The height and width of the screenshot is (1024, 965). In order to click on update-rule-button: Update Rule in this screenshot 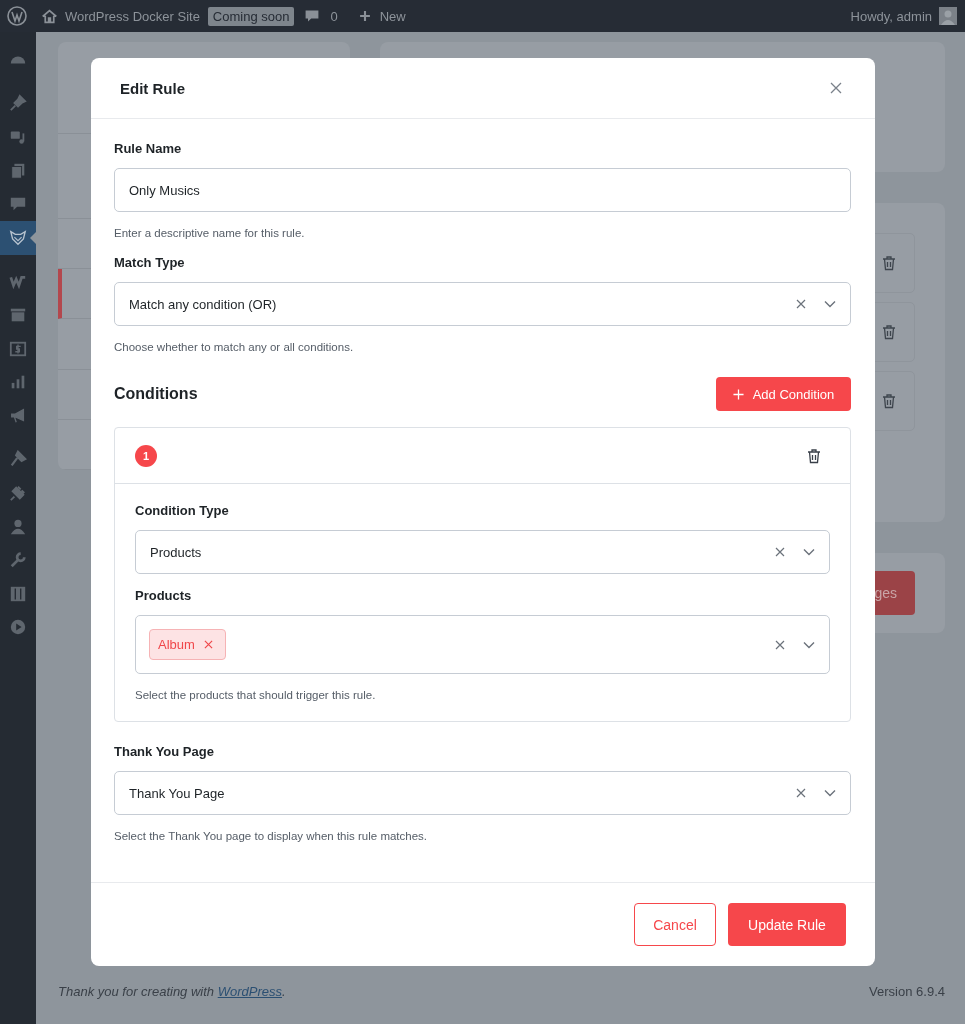, I will do `click(787, 924)`.